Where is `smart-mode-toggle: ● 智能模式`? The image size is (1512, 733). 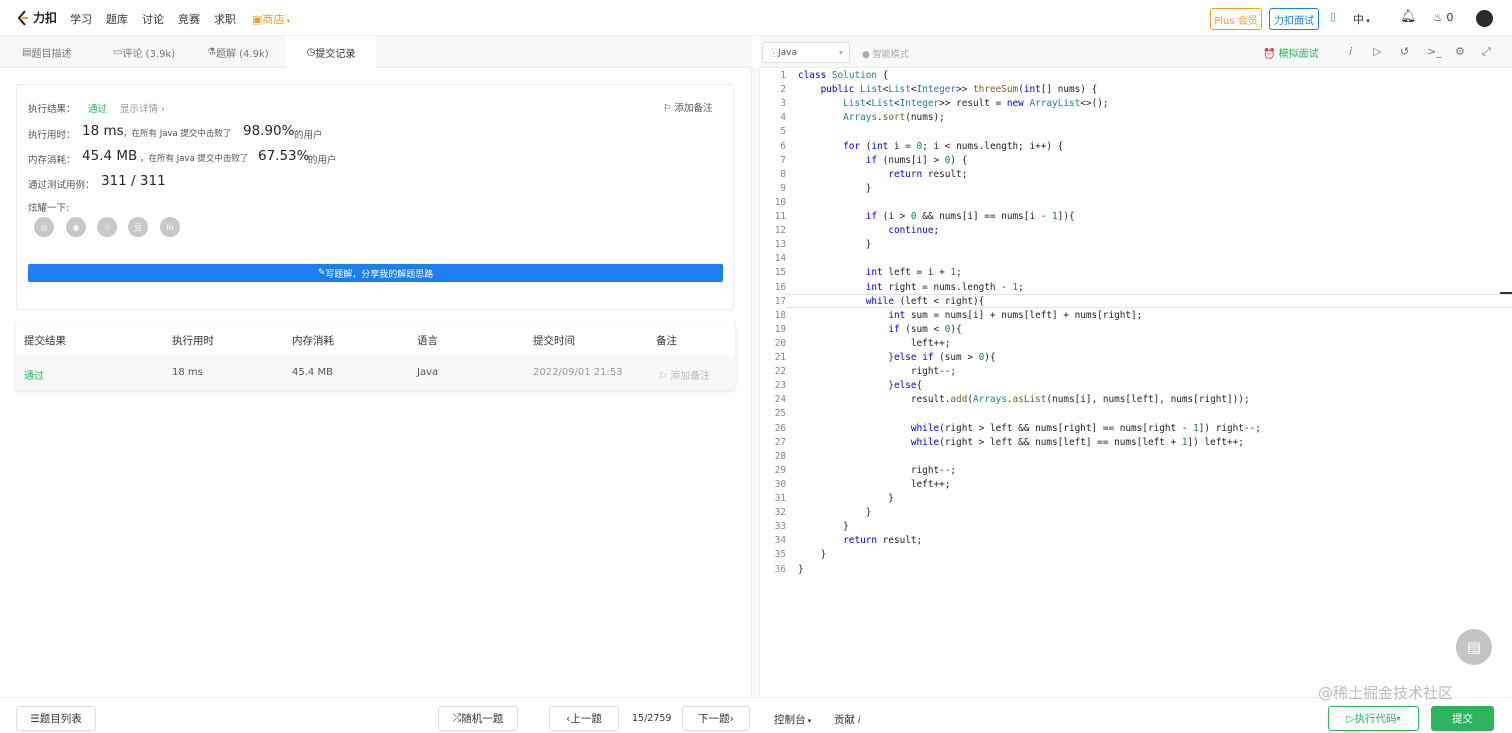 smart-mode-toggle: ● 智能模式 is located at coordinates (885, 53).